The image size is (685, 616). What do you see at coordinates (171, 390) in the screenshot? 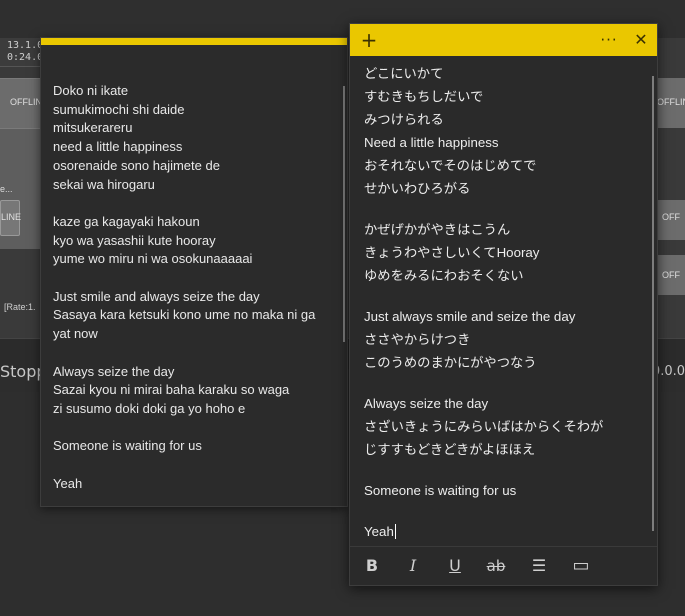
I see `lyric-line: Sazai kyou ni mirai baha karaku so waga` at bounding box center [171, 390].